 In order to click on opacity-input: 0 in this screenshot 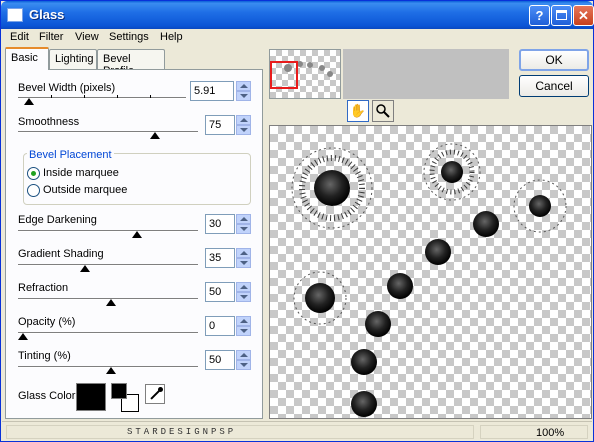, I will do `click(220, 326)`.